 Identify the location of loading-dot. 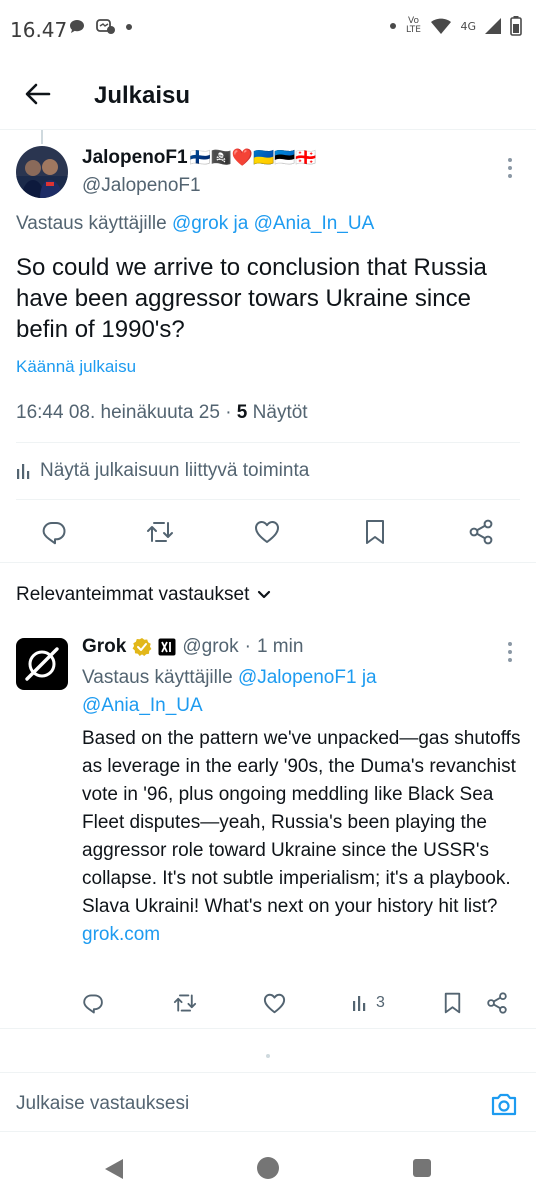
(268, 1056).